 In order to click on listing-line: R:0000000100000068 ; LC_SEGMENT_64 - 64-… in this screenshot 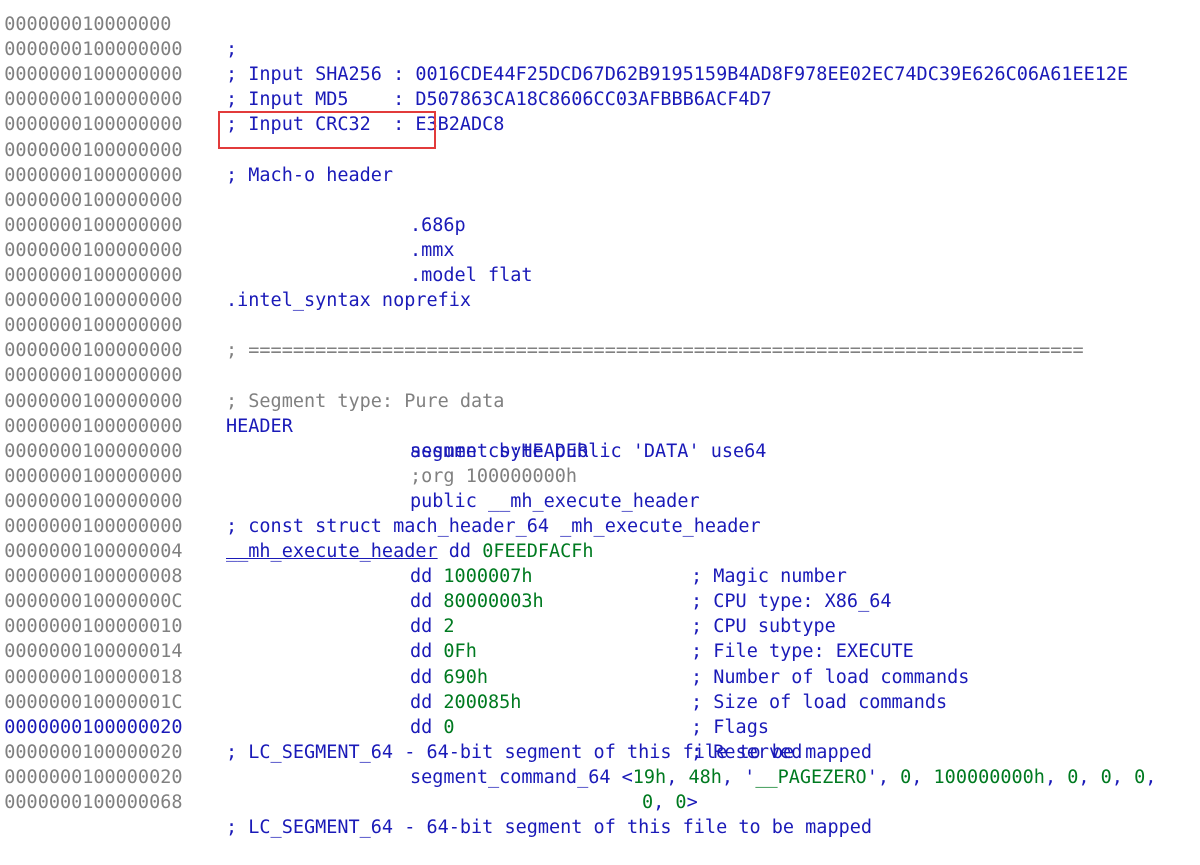, I will do `click(600, 801)`.